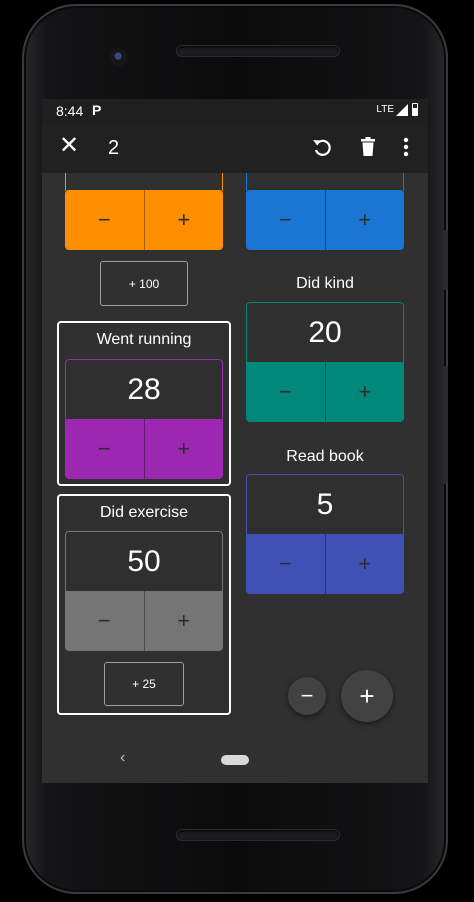  Describe the element at coordinates (69, 146) in the screenshot. I see `close-icon: ✕` at that location.